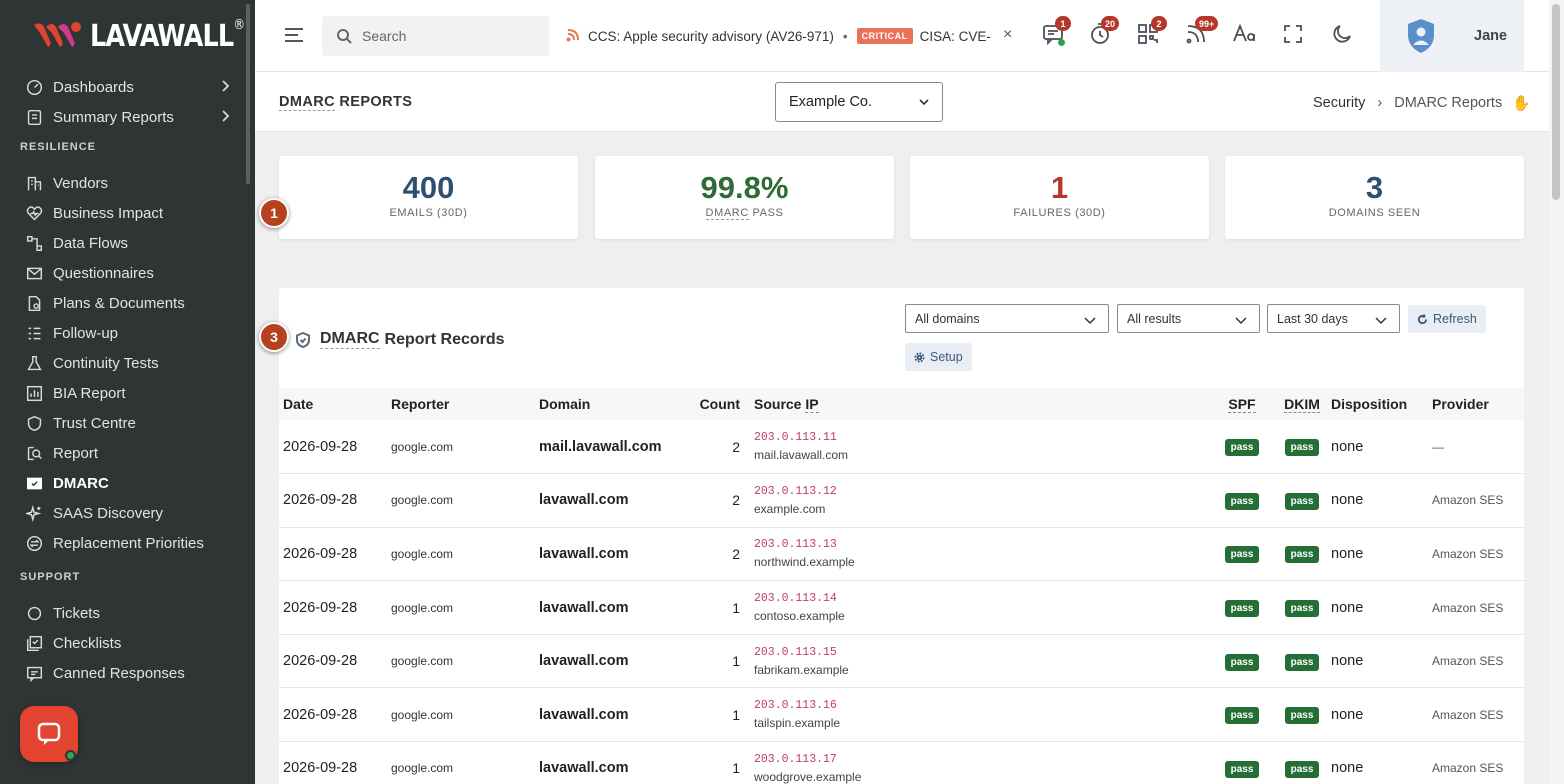  Describe the element at coordinates (274, 337) in the screenshot. I see `step-marker-3: 3` at that location.